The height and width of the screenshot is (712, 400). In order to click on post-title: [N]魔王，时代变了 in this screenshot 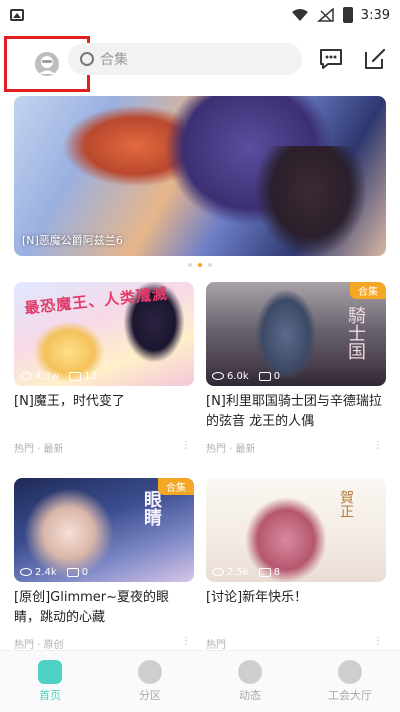, I will do `click(104, 412)`.